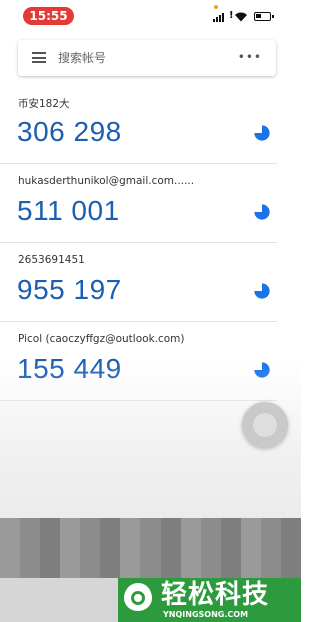 The width and height of the screenshot is (320, 622). I want to click on status-bar: 15:55 !, so click(150, 17).